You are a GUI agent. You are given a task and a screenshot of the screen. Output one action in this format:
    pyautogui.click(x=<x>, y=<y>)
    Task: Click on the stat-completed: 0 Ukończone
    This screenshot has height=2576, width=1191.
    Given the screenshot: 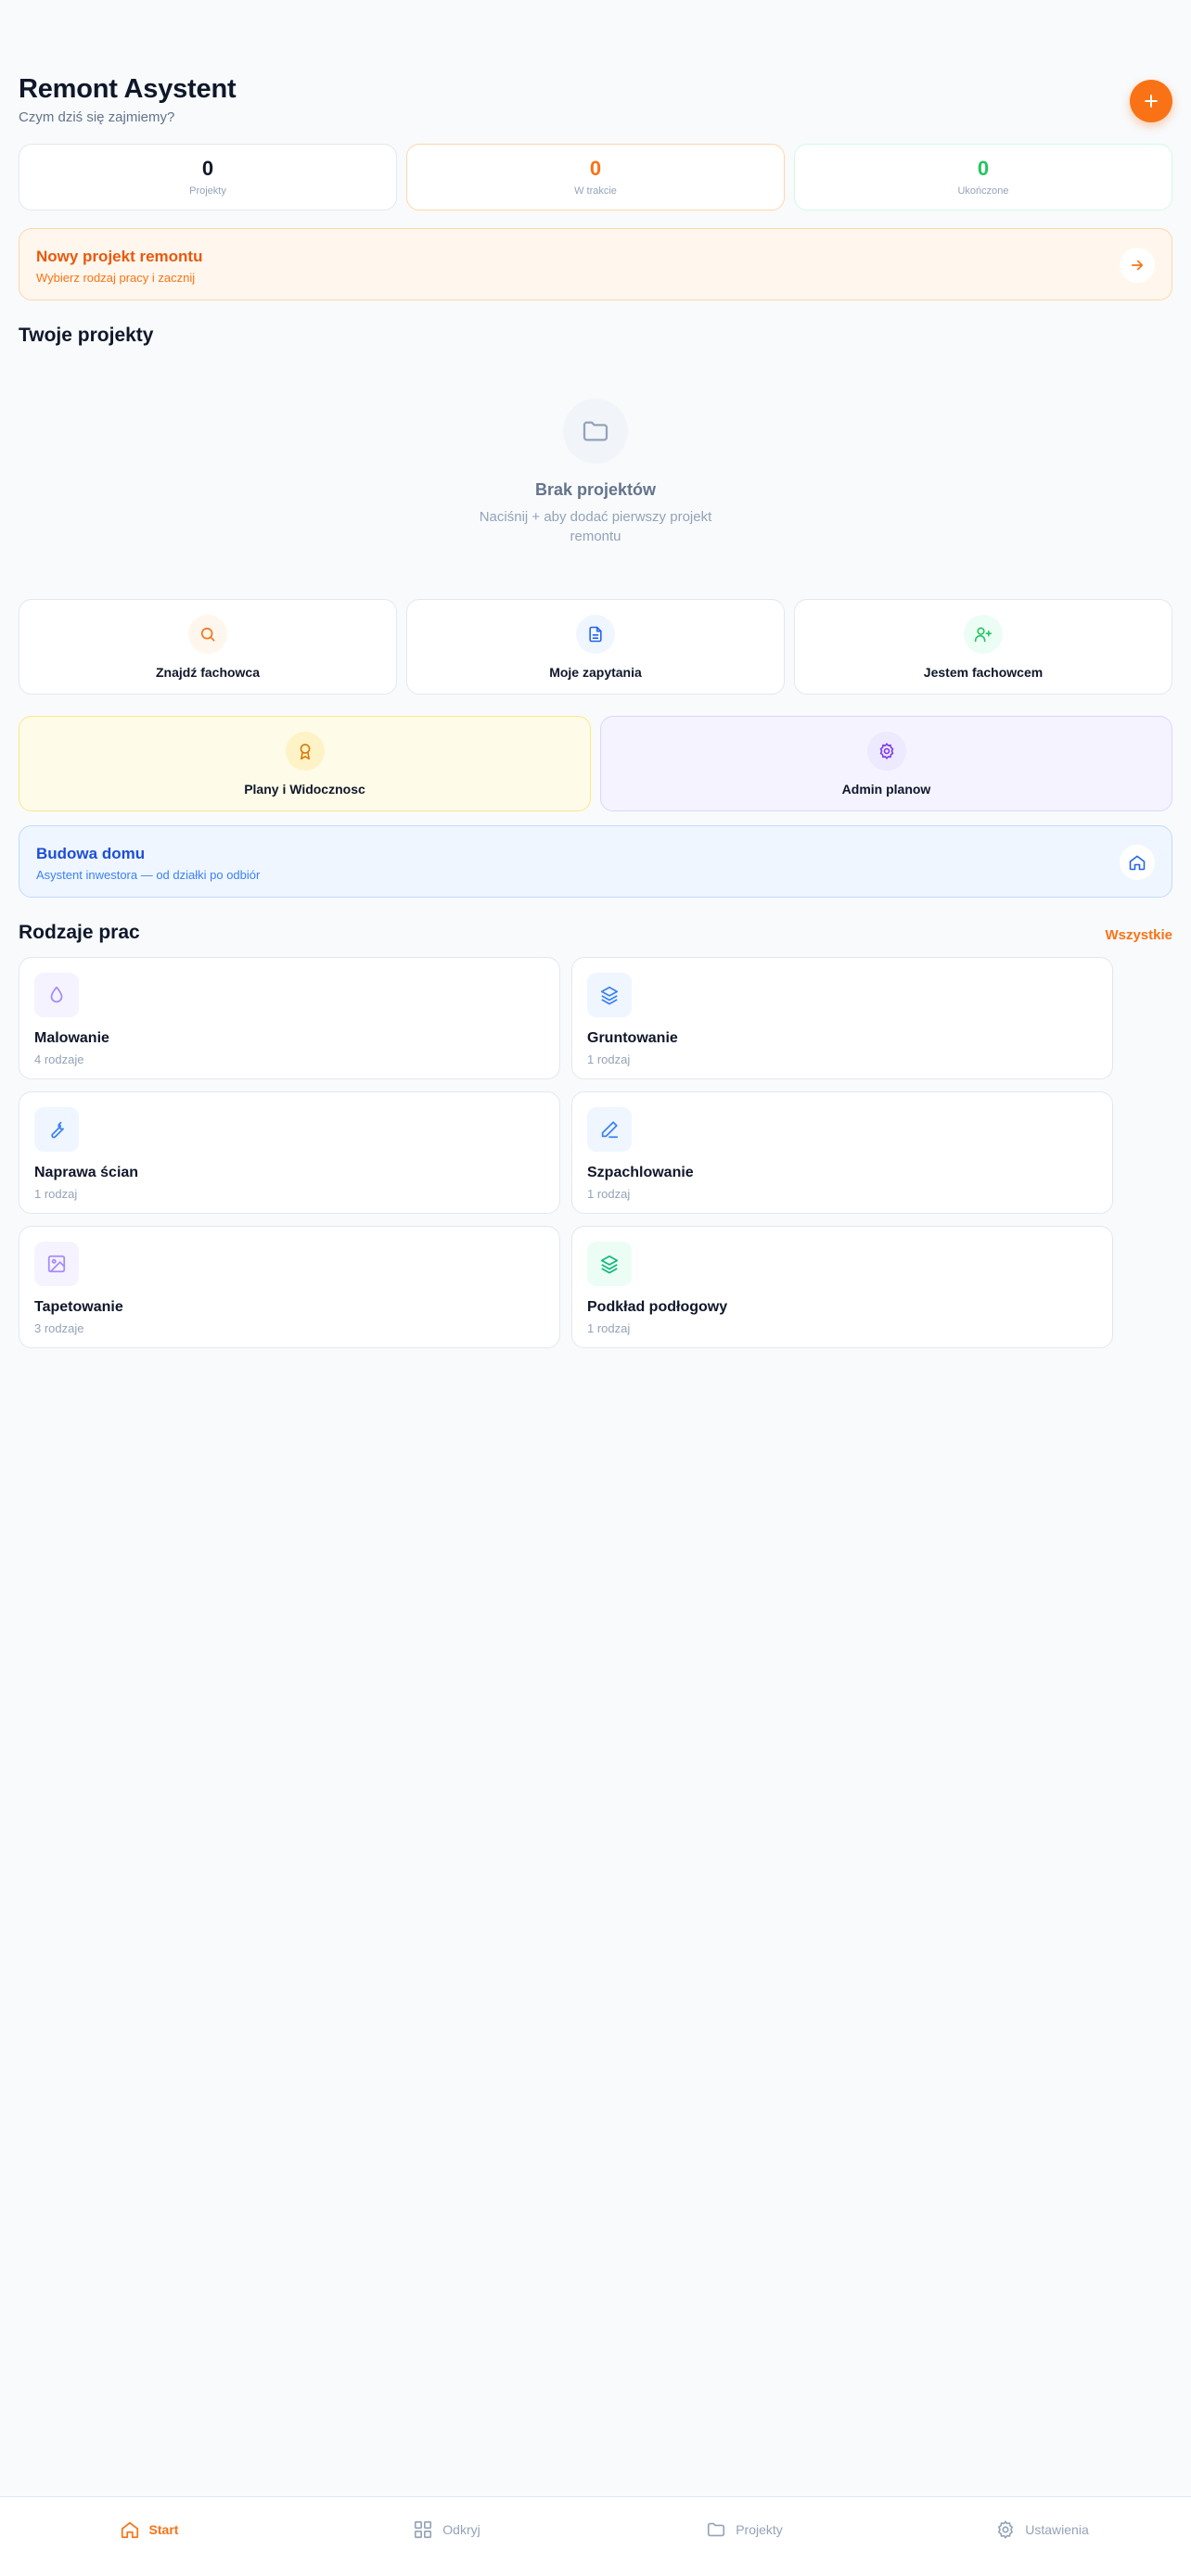 What is the action you would take?
    pyautogui.click(x=983, y=177)
    